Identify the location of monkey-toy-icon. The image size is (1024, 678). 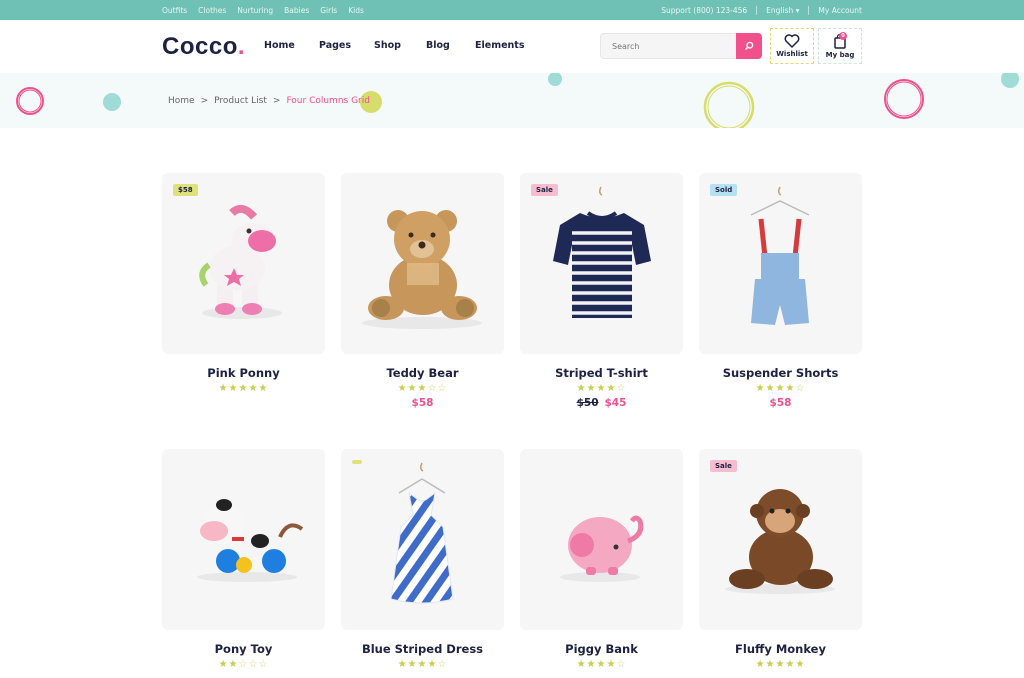
(780, 539).